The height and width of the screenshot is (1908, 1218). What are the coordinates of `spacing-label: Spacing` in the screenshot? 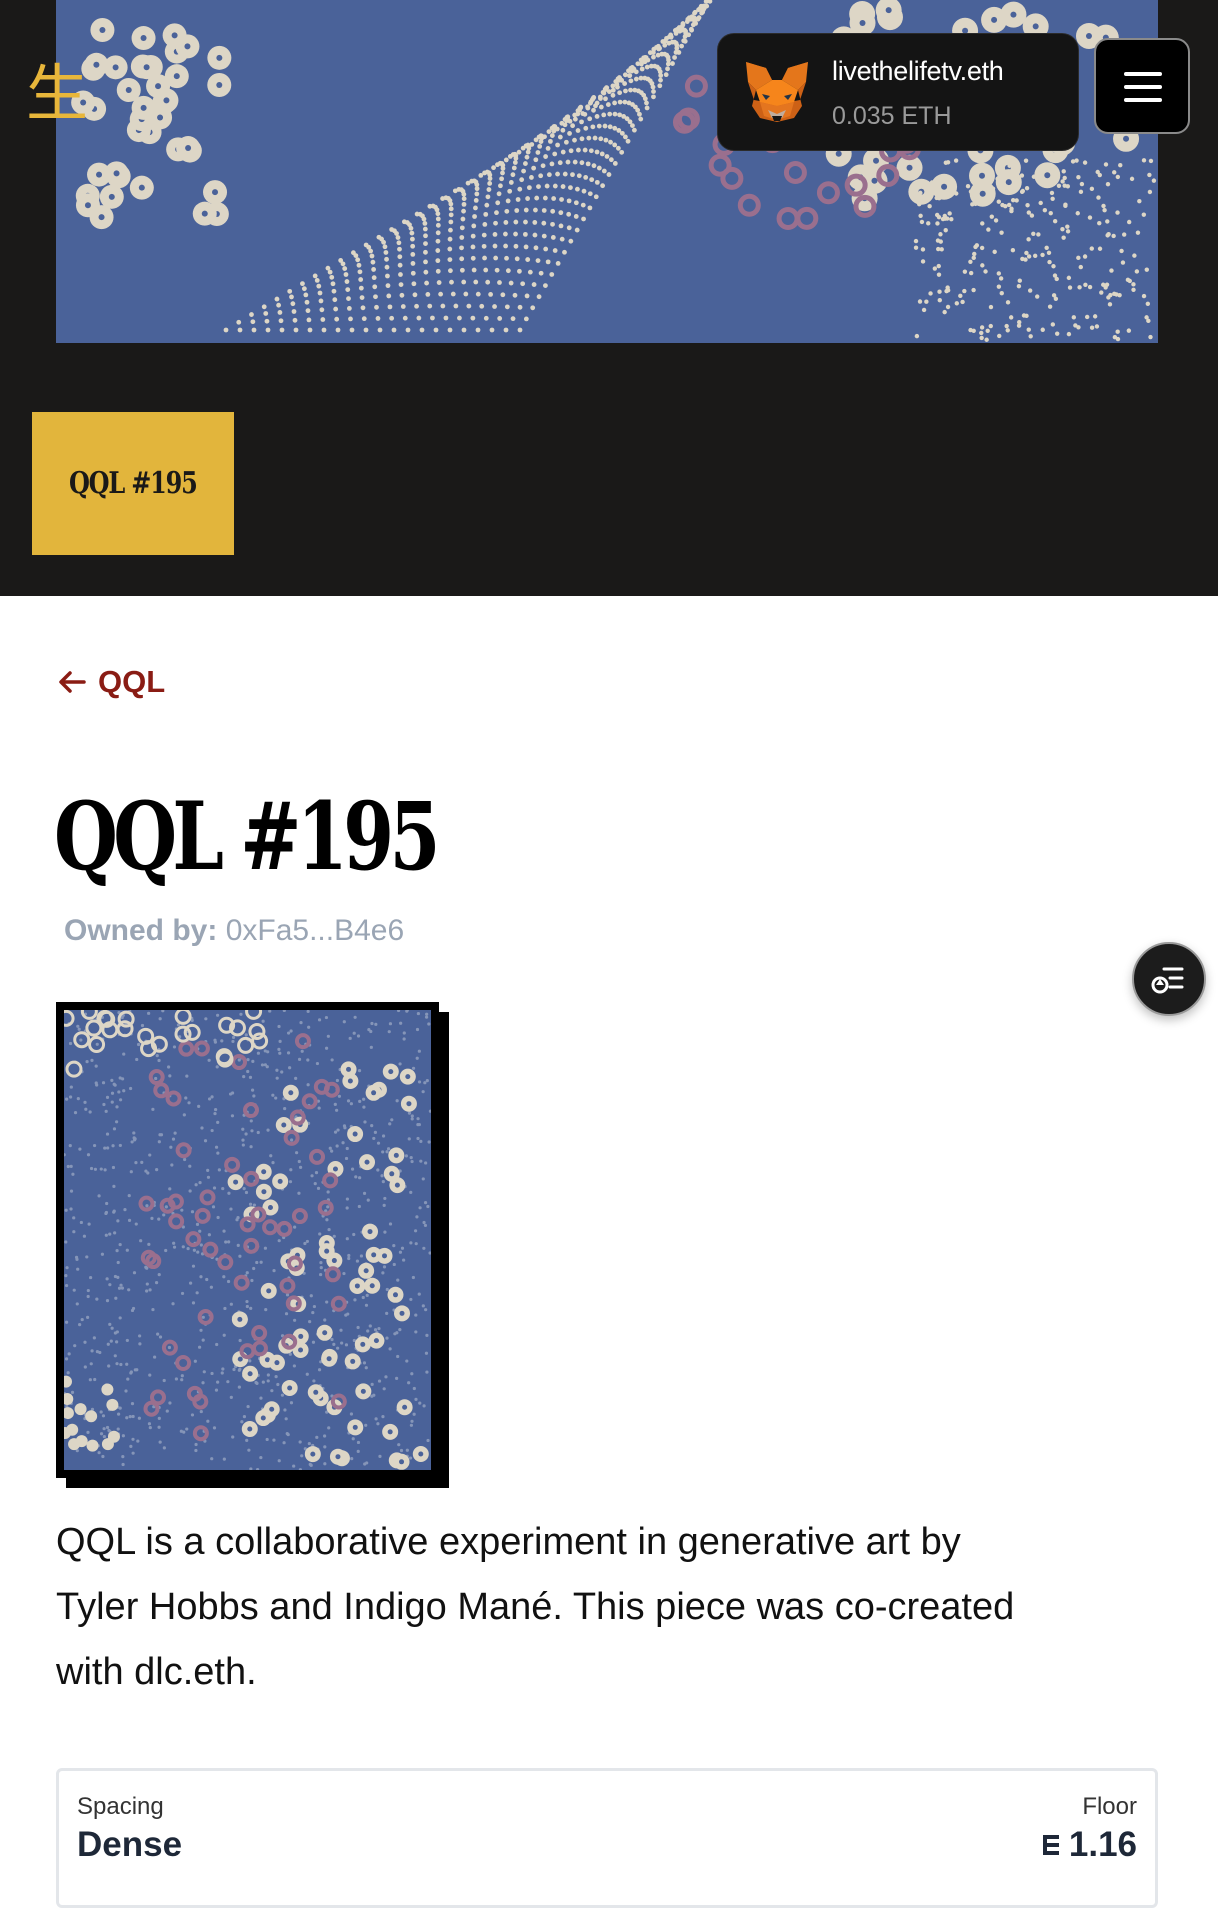 It's located at (120, 1806).